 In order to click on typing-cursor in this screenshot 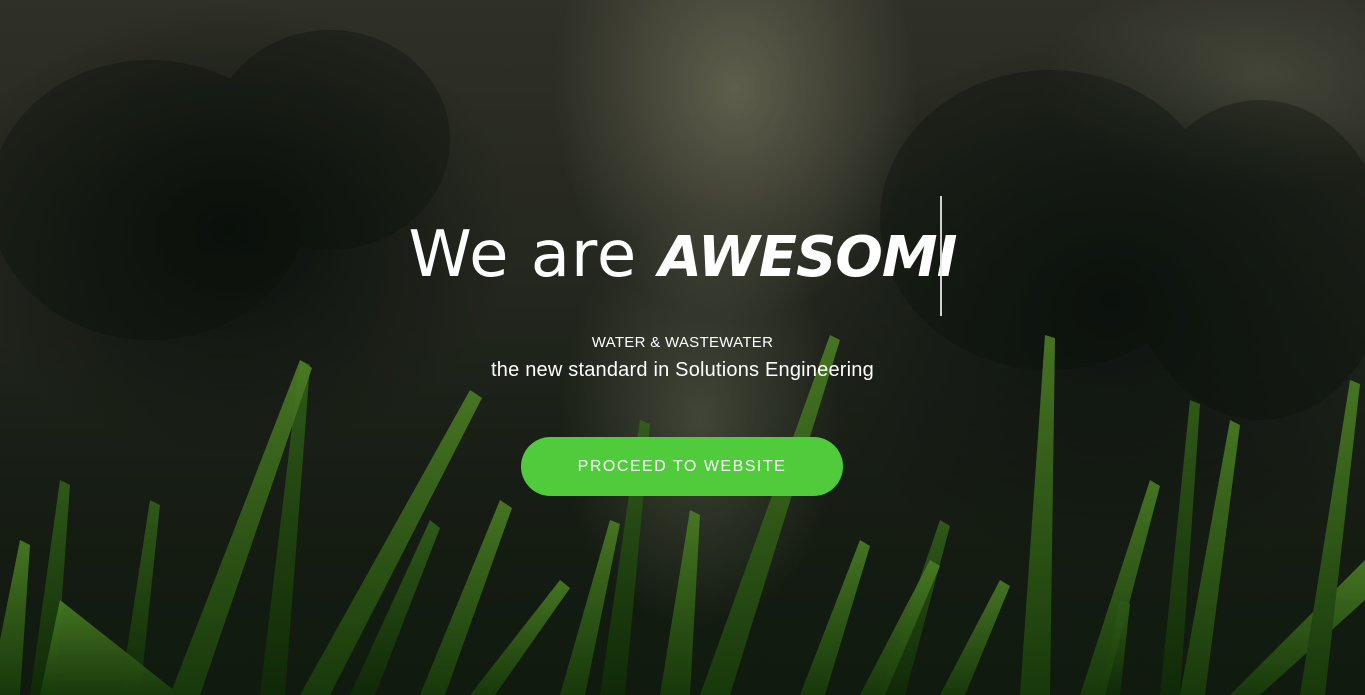, I will do `click(941, 256)`.